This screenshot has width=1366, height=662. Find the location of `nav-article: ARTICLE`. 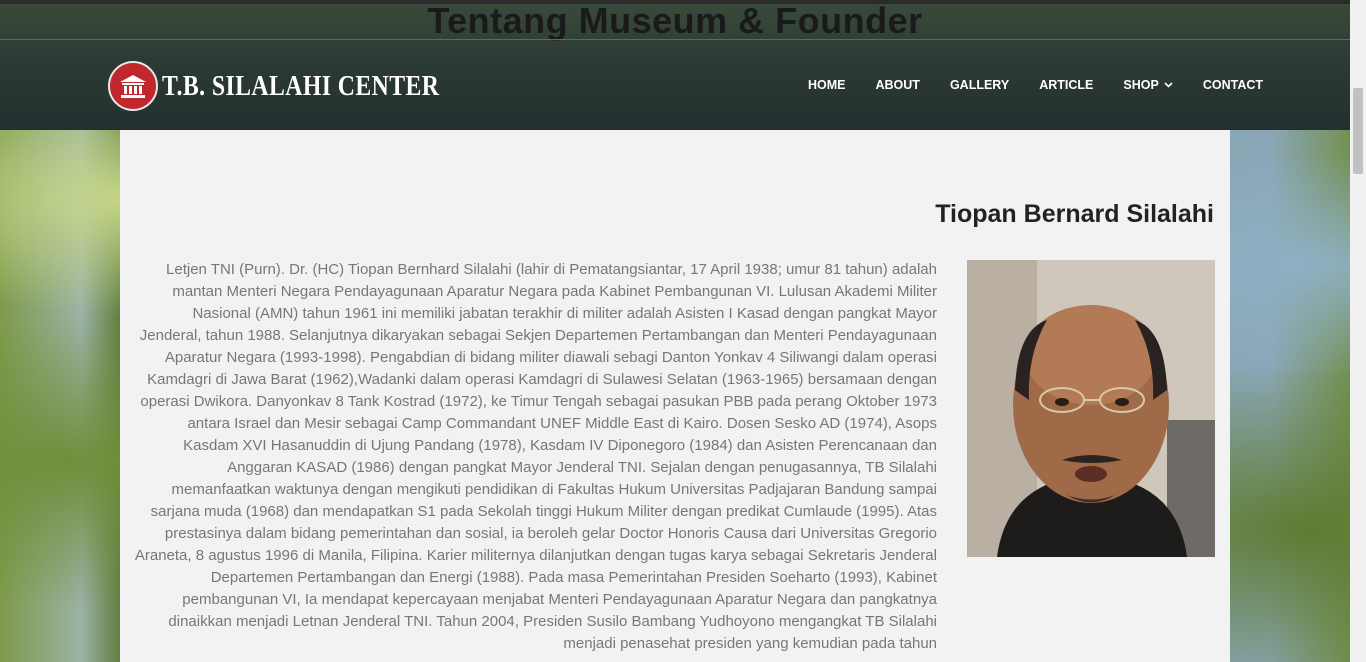

nav-article: ARTICLE is located at coordinates (1066, 85).